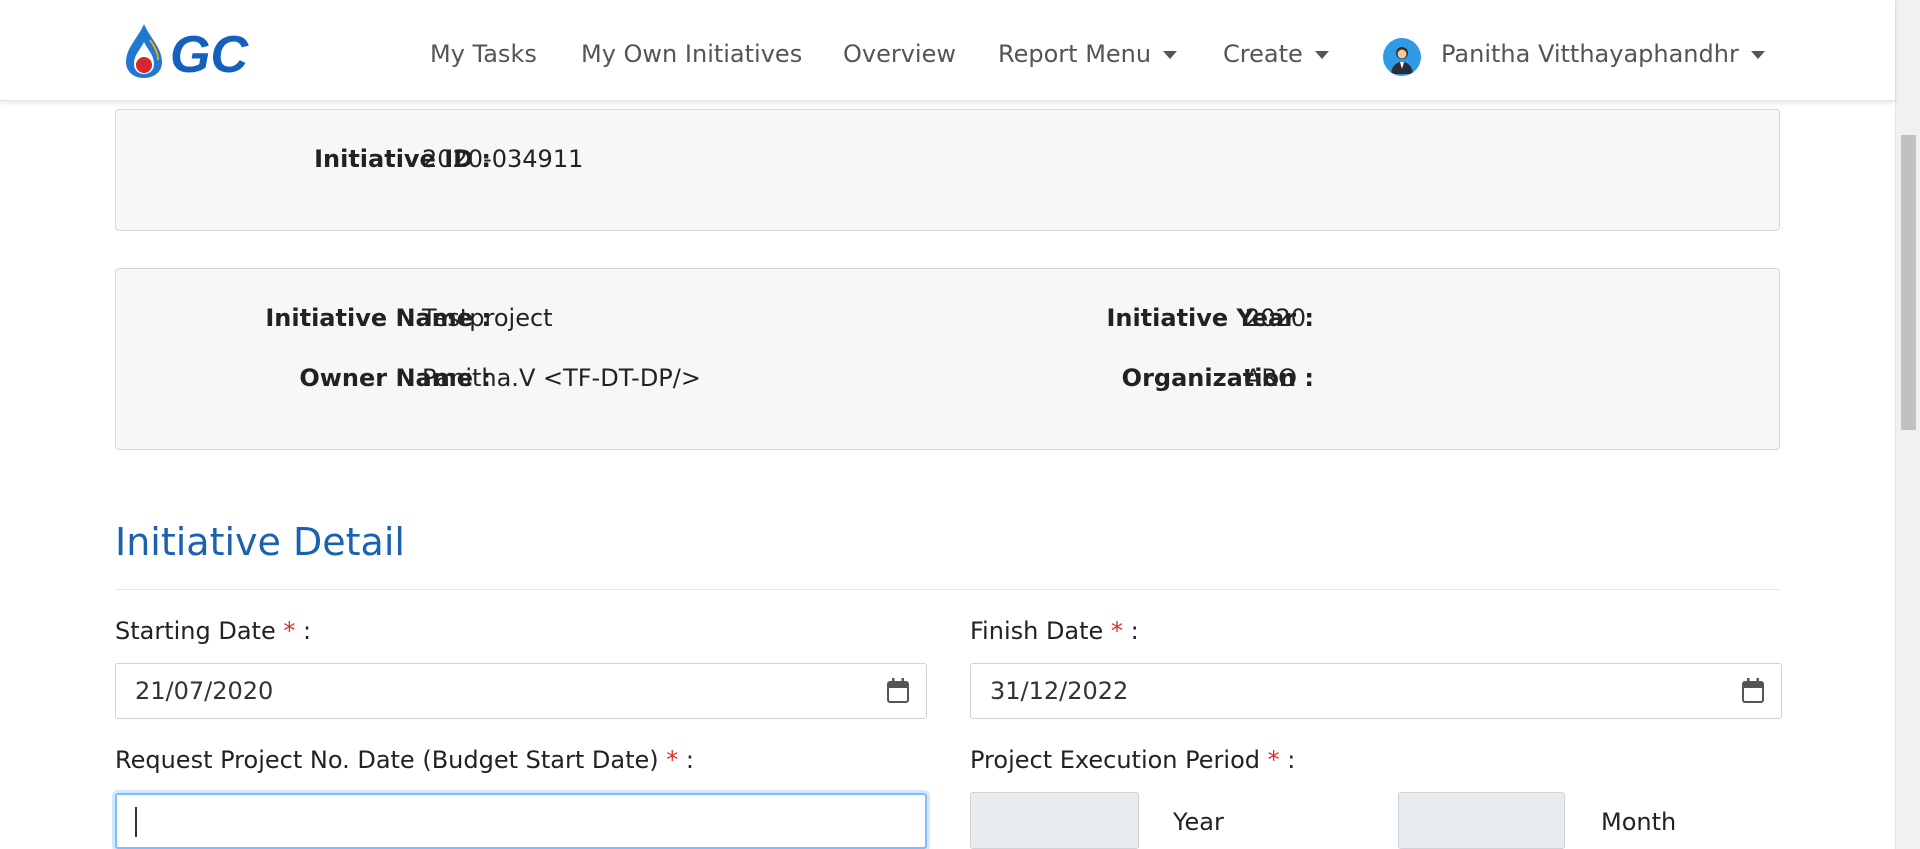  I want to click on execution-year-input, so click(1054, 820).